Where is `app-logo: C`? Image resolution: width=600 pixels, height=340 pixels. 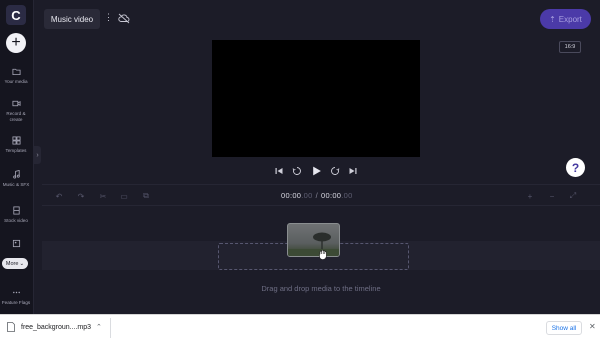
app-logo: C is located at coordinates (16, 15).